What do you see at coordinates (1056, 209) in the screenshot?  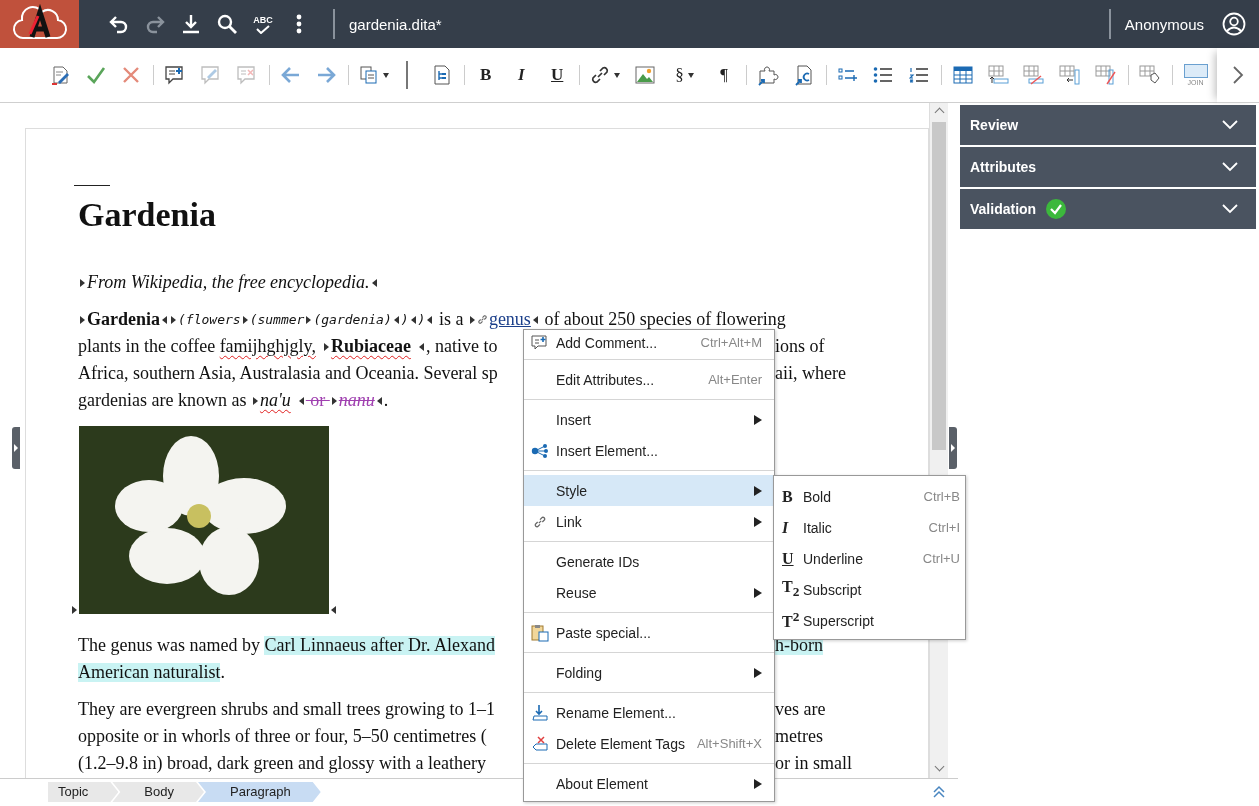 I see `valid-check-icon` at bounding box center [1056, 209].